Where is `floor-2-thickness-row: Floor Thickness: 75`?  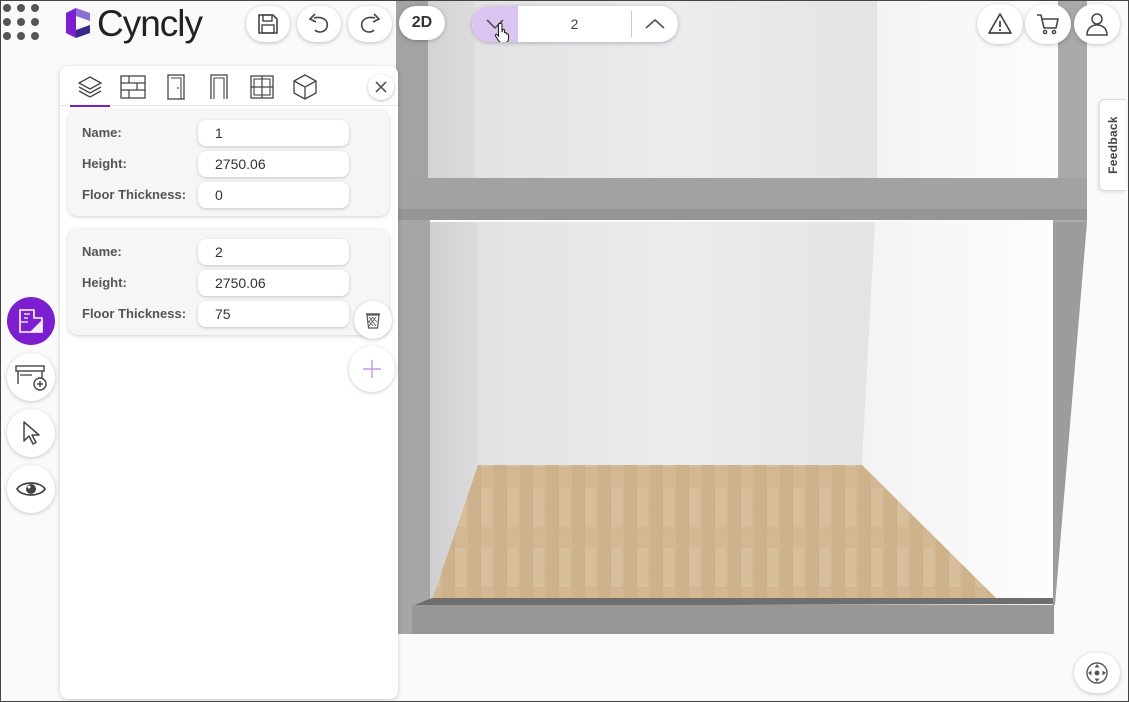 floor-2-thickness-row: Floor Thickness: 75 is located at coordinates (227, 314).